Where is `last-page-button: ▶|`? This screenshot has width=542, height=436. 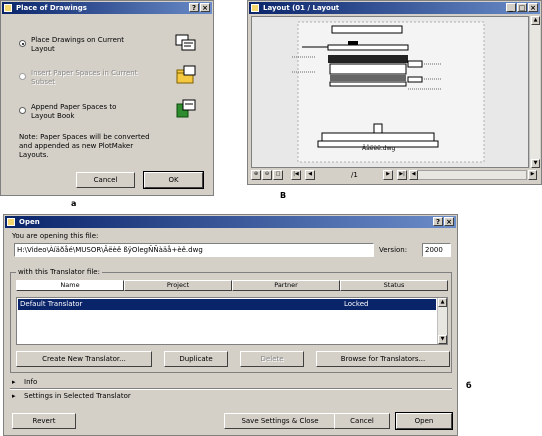 last-page-button: ▶| is located at coordinates (402, 175).